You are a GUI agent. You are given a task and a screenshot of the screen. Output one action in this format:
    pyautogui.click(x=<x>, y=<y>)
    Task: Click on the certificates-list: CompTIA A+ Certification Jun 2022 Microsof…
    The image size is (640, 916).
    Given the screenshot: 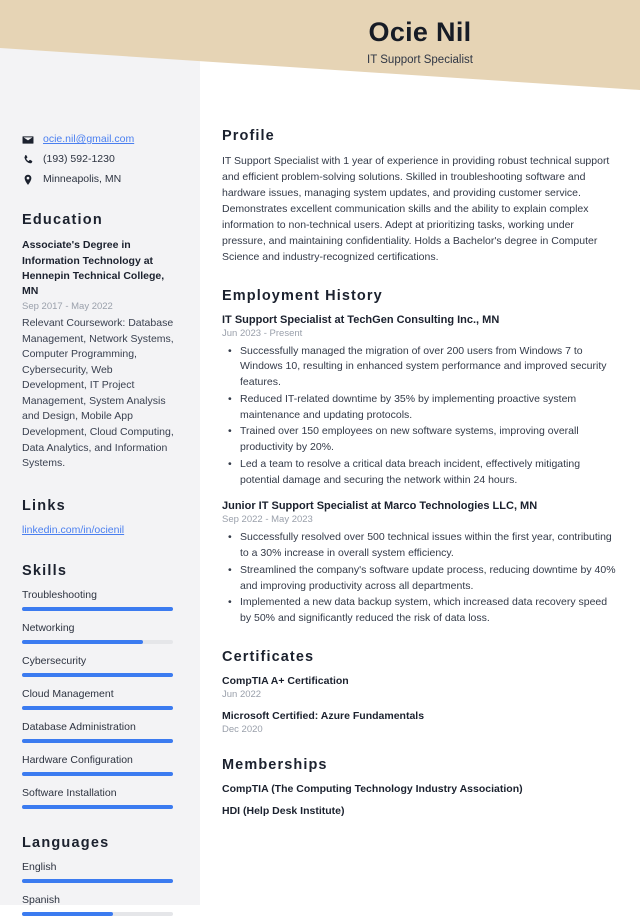 What is the action you would take?
    pyautogui.click(x=420, y=705)
    